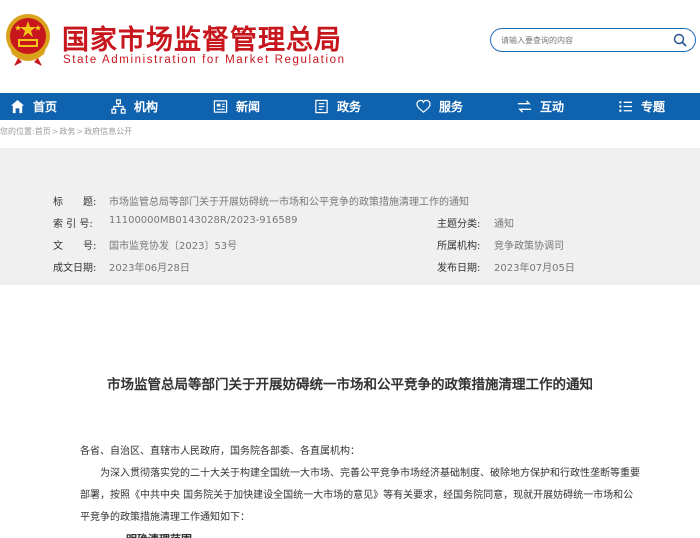  What do you see at coordinates (17, 131) in the screenshot?
I see `breadcrumb-prefix: 您的位置:` at bounding box center [17, 131].